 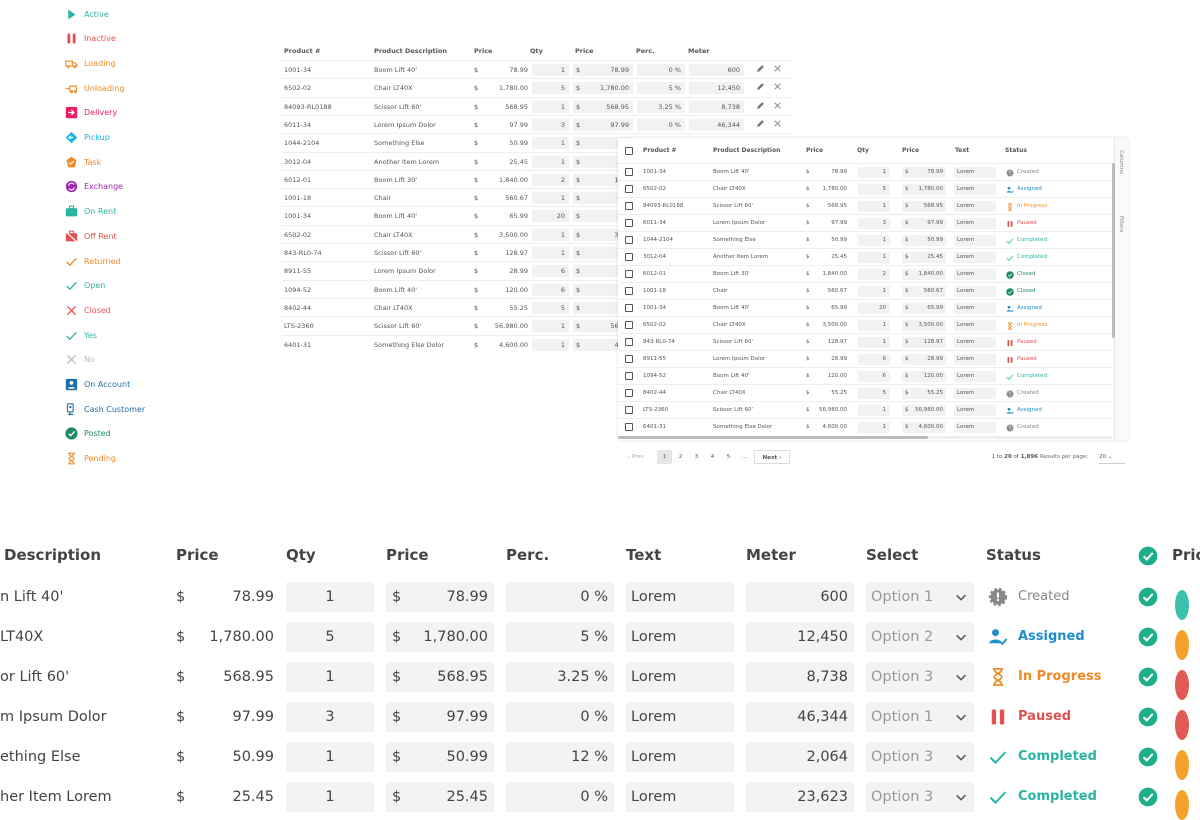 I want to click on percent-input: 5 %, so click(x=560, y=637).